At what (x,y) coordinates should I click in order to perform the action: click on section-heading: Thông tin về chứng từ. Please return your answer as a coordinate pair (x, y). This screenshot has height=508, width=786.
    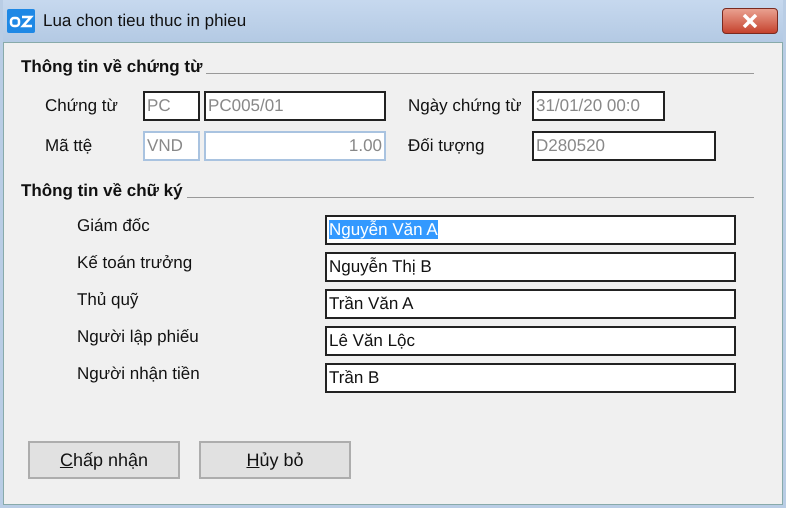
    Looking at the image, I should click on (111, 67).